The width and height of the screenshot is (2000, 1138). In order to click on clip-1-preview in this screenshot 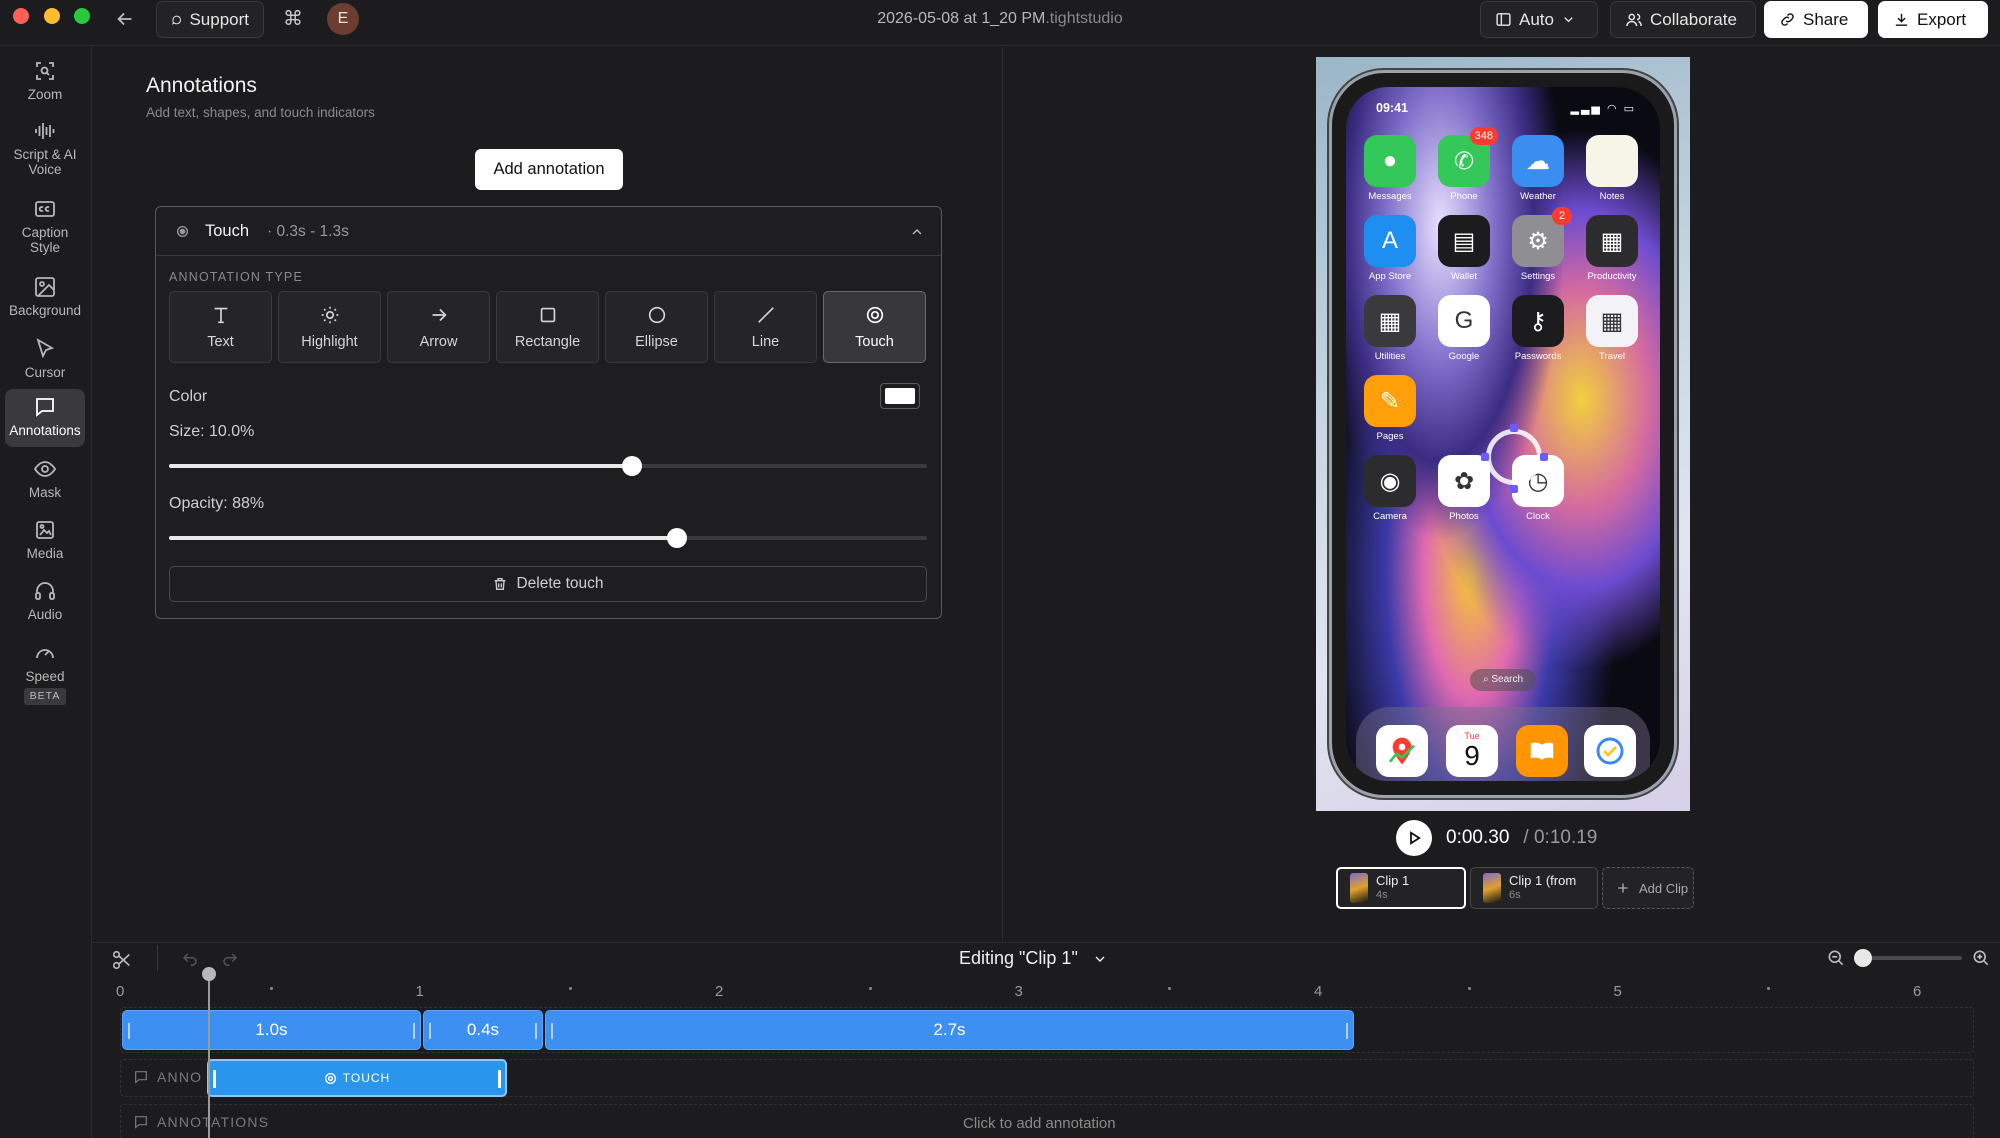, I will do `click(1359, 888)`.